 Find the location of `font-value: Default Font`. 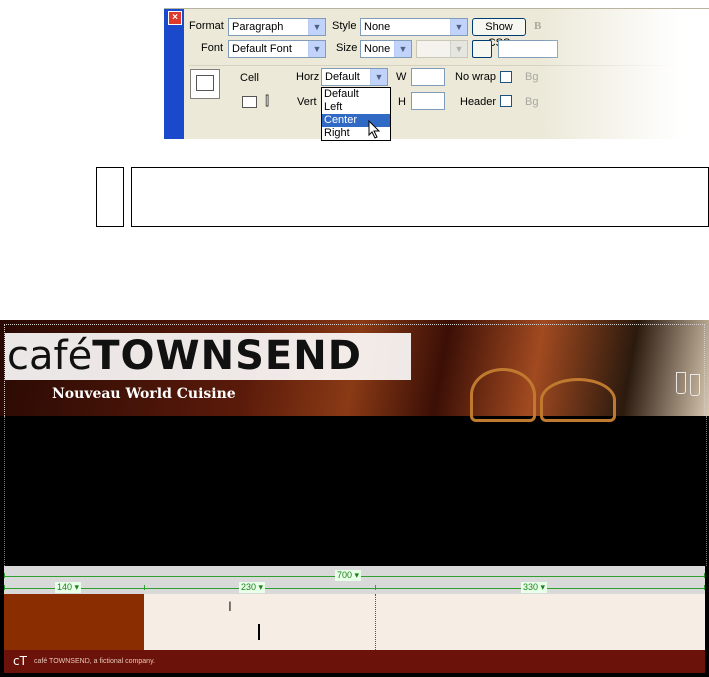

font-value: Default Font is located at coordinates (262, 49).